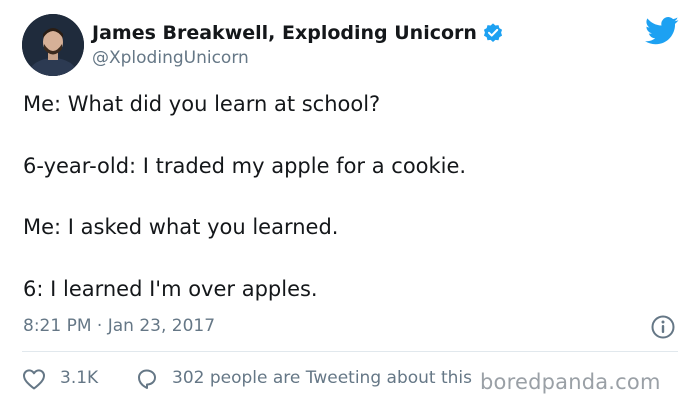 This screenshot has height=406, width=700. I want to click on tweet-text-line-1: Me: What did you learn at school?, so click(202, 104).